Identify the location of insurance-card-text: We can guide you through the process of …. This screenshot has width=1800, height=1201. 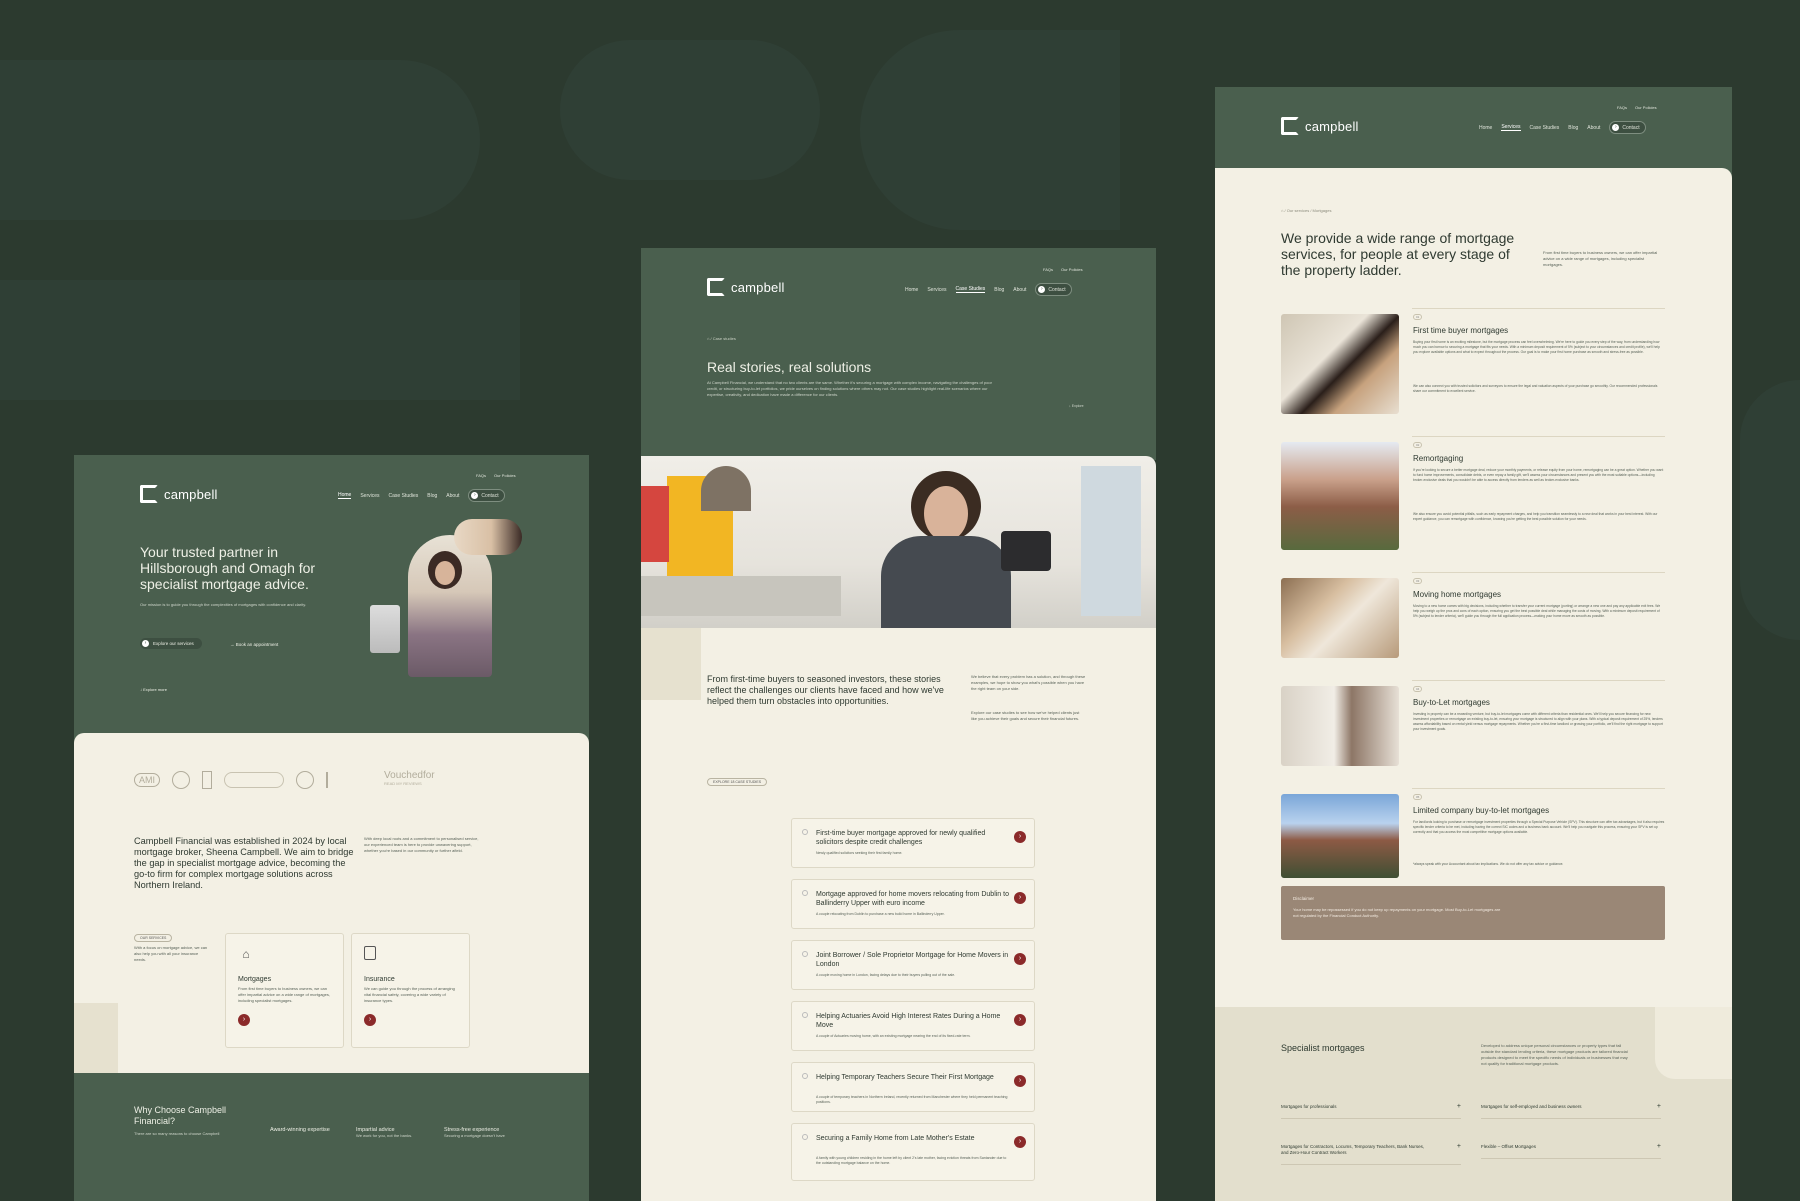
(409, 994).